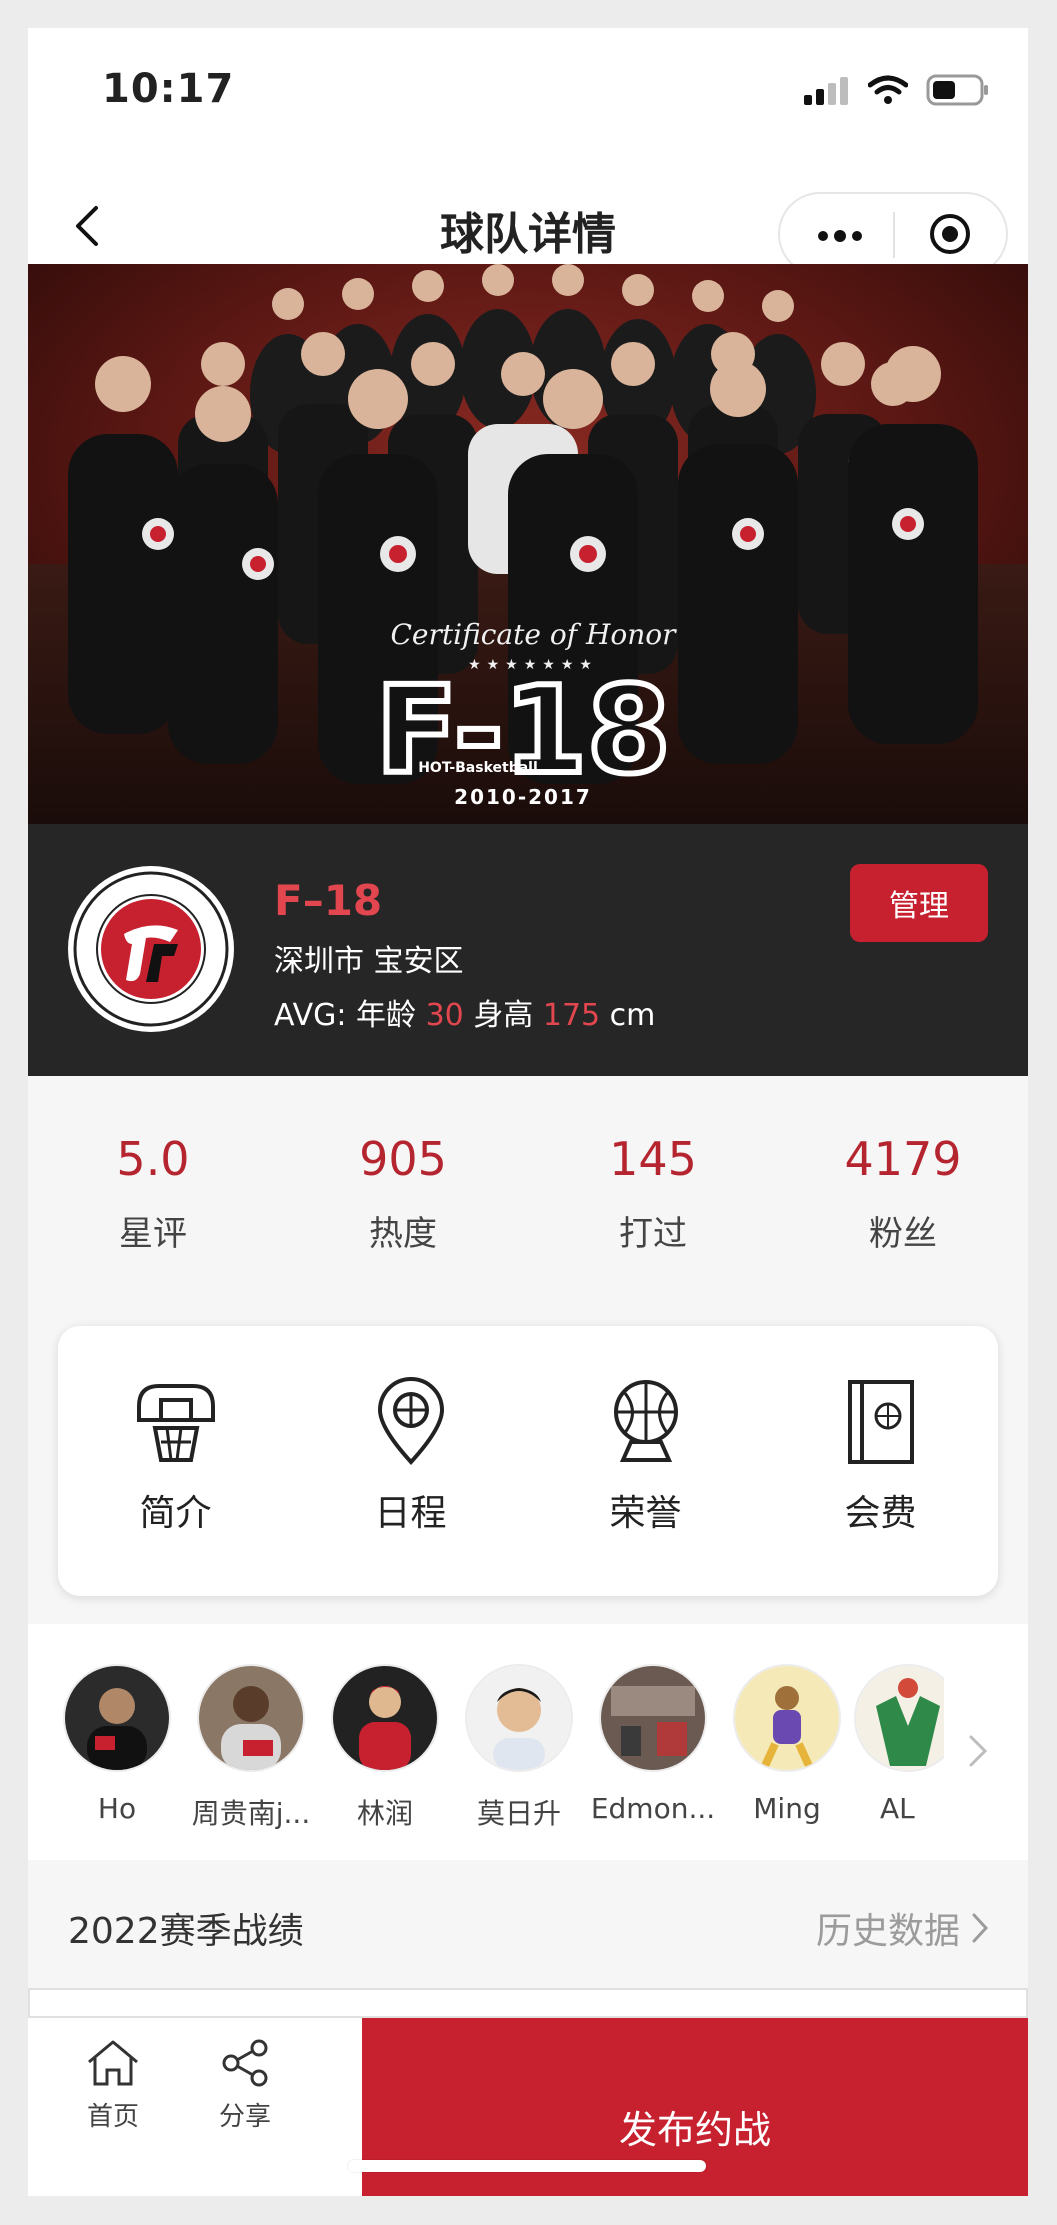 This screenshot has height=2225, width=1057. Describe the element at coordinates (903, 1159) in the screenshot. I see `stat-value: 4179` at that location.